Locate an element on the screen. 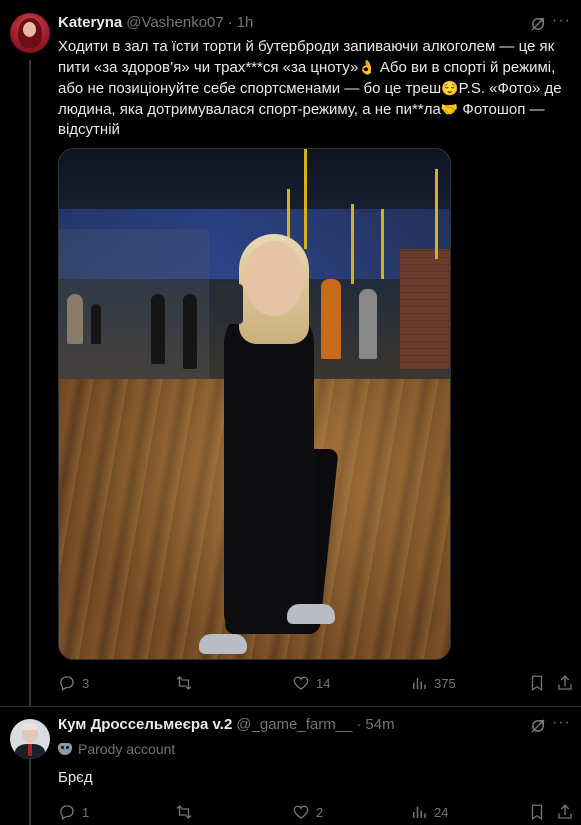 The height and width of the screenshot is (825, 581). tweet-actions: 3 14 375 is located at coordinates (316, 683).